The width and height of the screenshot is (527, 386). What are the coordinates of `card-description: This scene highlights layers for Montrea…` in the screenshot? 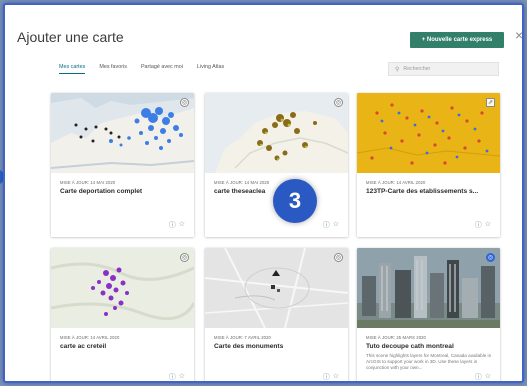 It's located at (429, 361).